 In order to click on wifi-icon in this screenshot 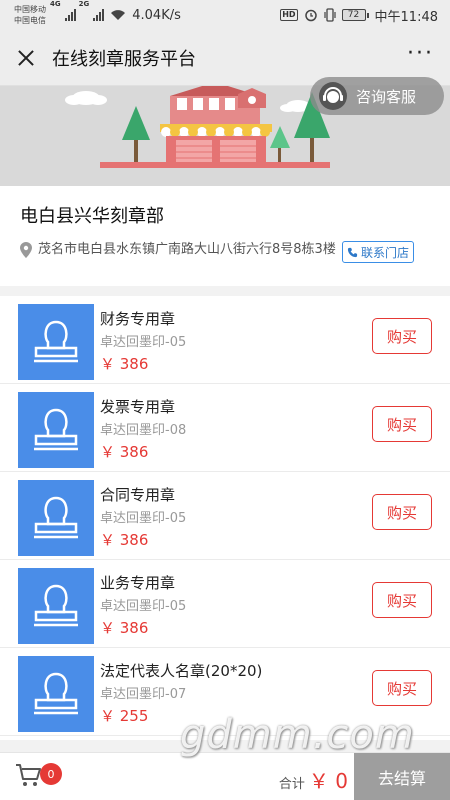, I will do `click(118, 15)`.